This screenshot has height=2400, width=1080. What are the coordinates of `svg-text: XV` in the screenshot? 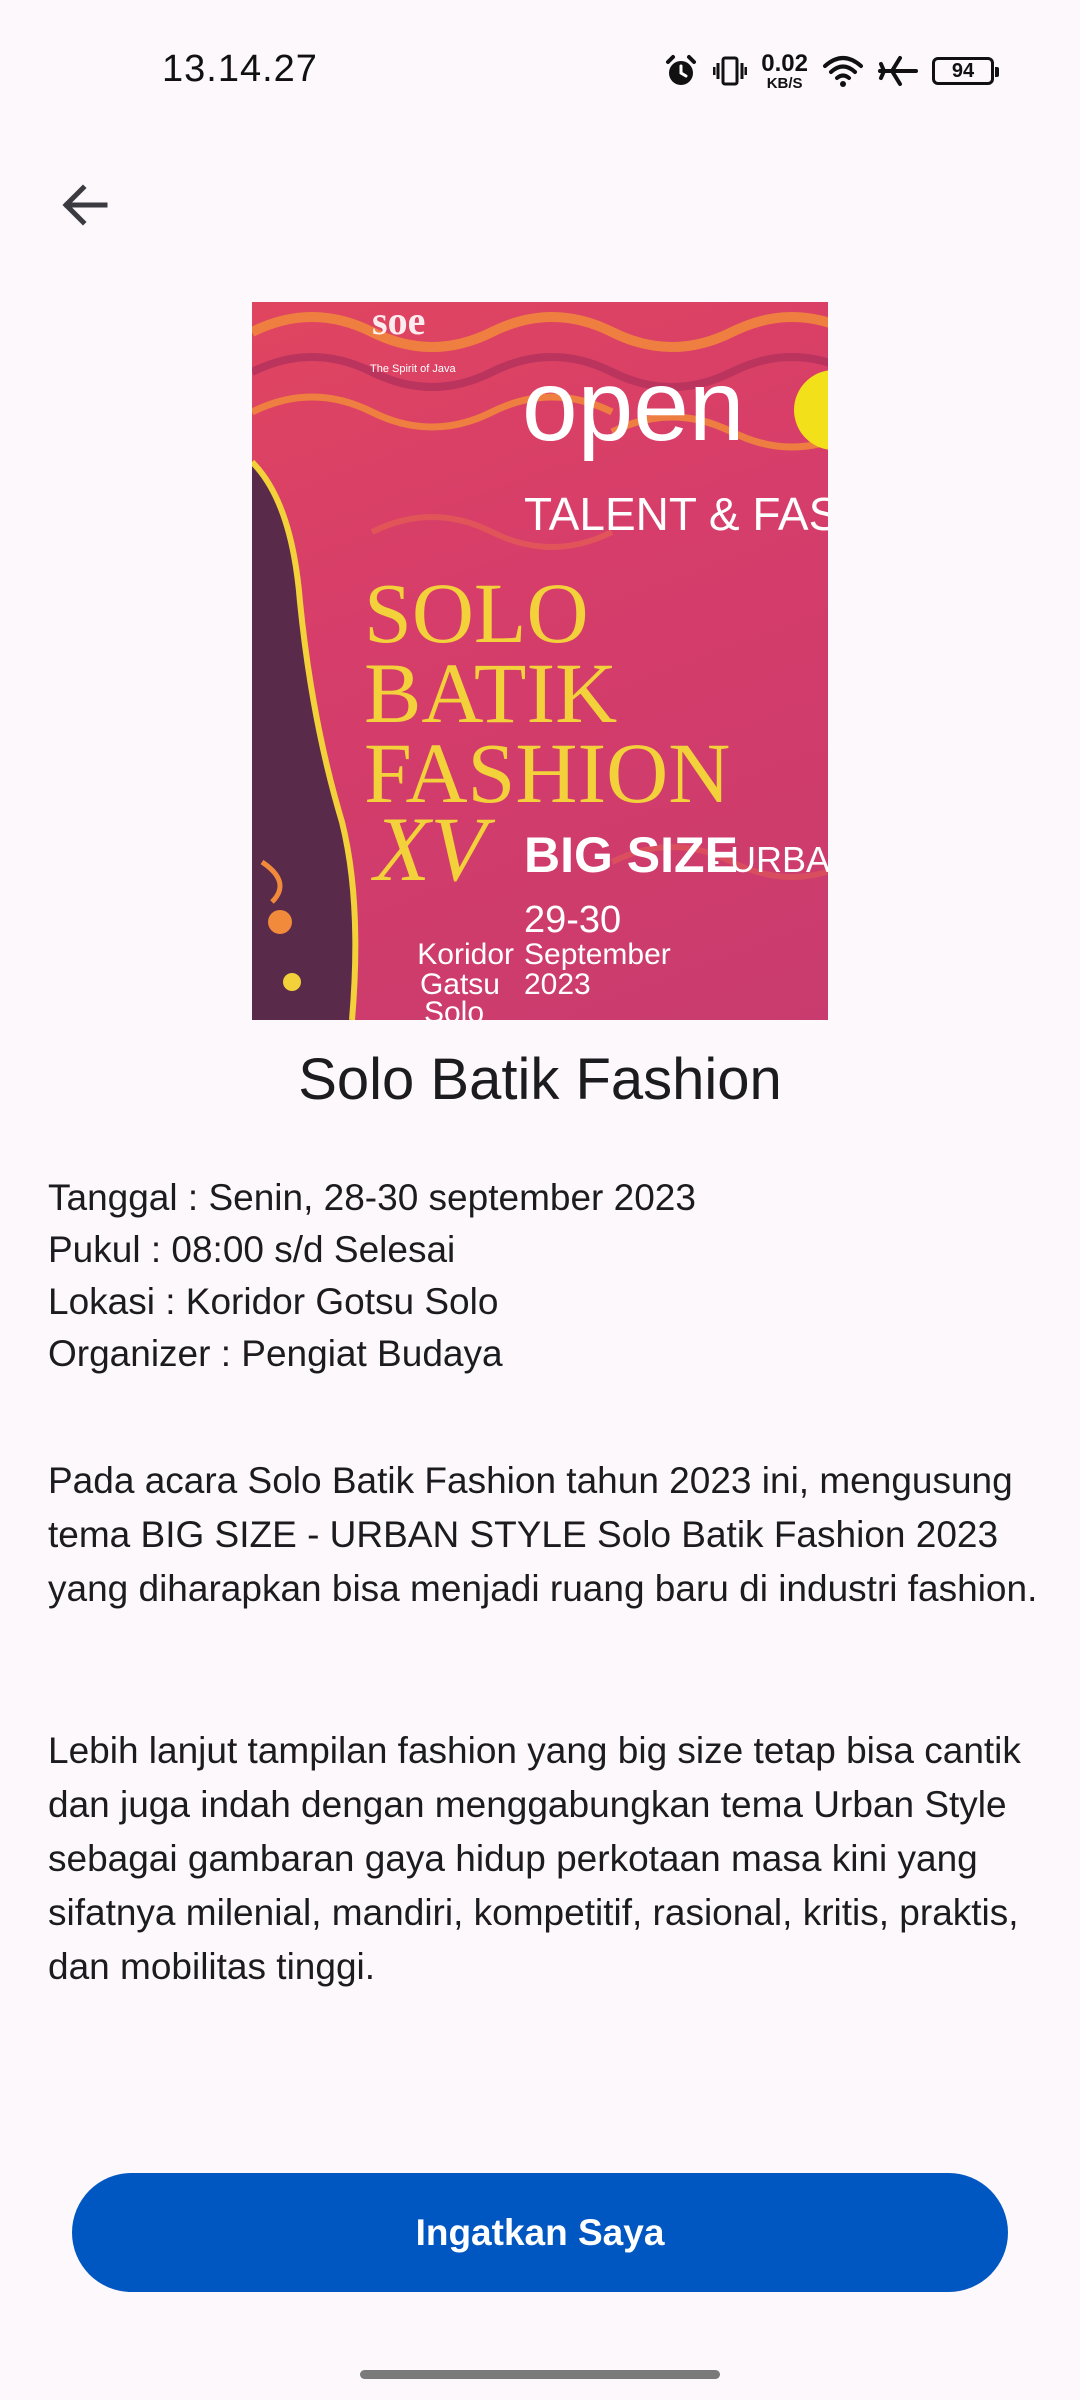 It's located at (433, 849).